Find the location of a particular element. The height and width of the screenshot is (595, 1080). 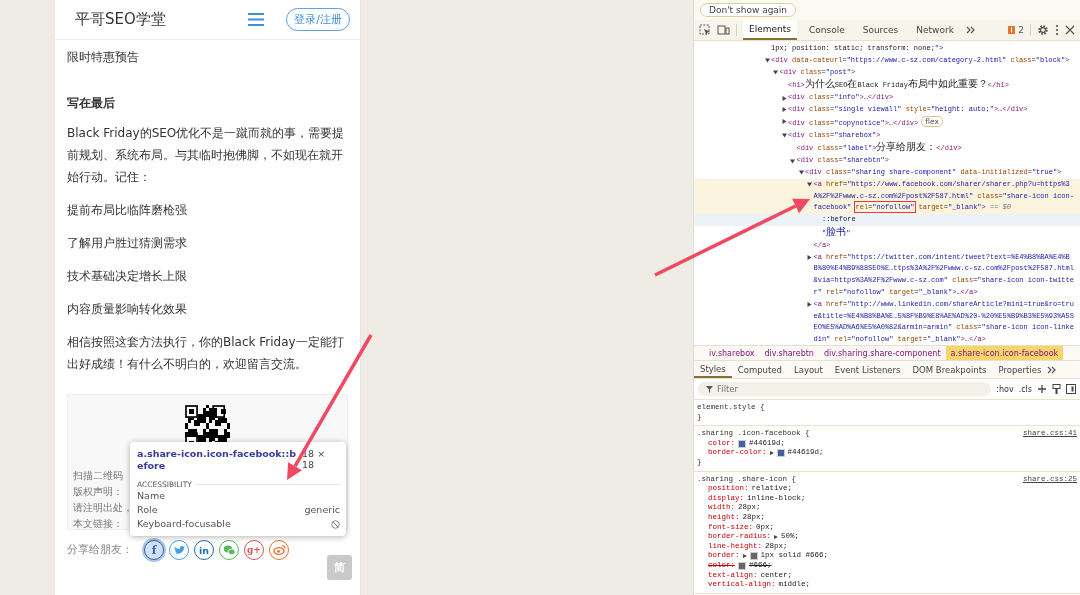

styles-pane-tab: DOM Breakpoints is located at coordinates (949, 369).